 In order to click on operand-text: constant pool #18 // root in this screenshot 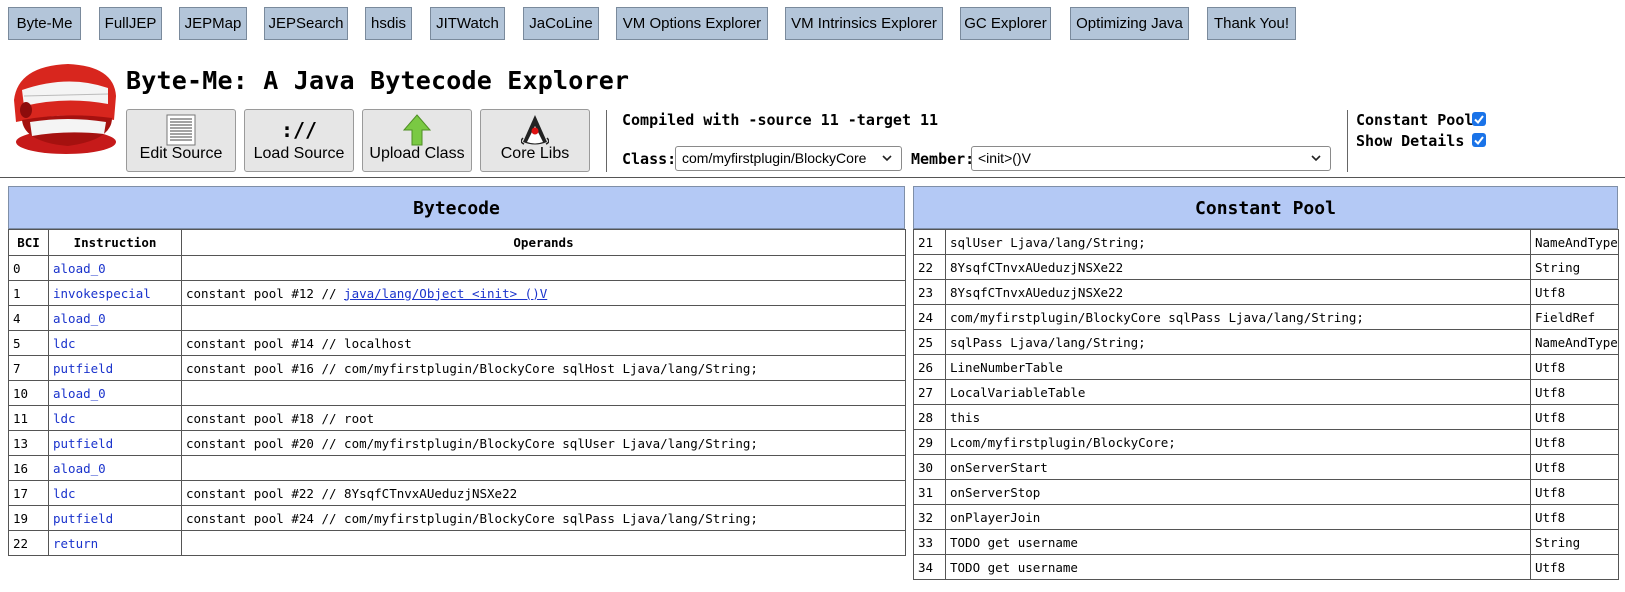, I will do `click(280, 418)`.